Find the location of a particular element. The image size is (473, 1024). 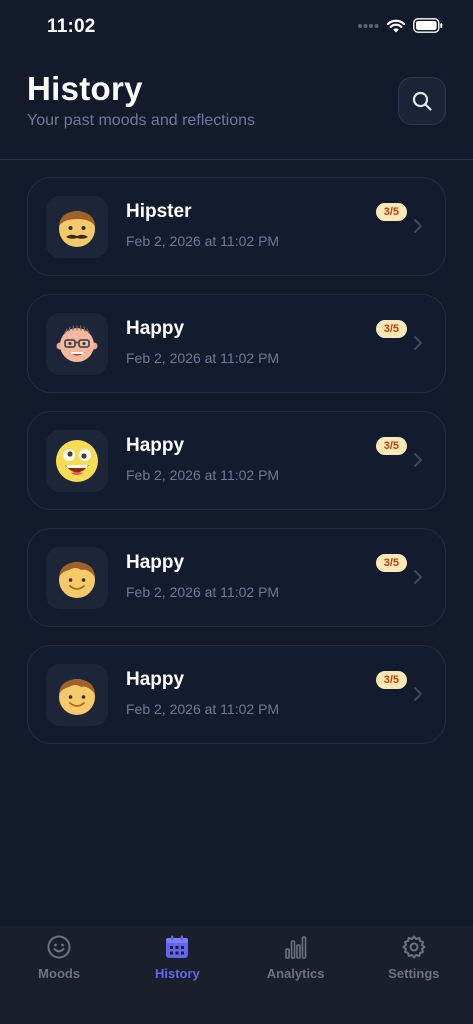

smiley-icon is located at coordinates (59, 947).